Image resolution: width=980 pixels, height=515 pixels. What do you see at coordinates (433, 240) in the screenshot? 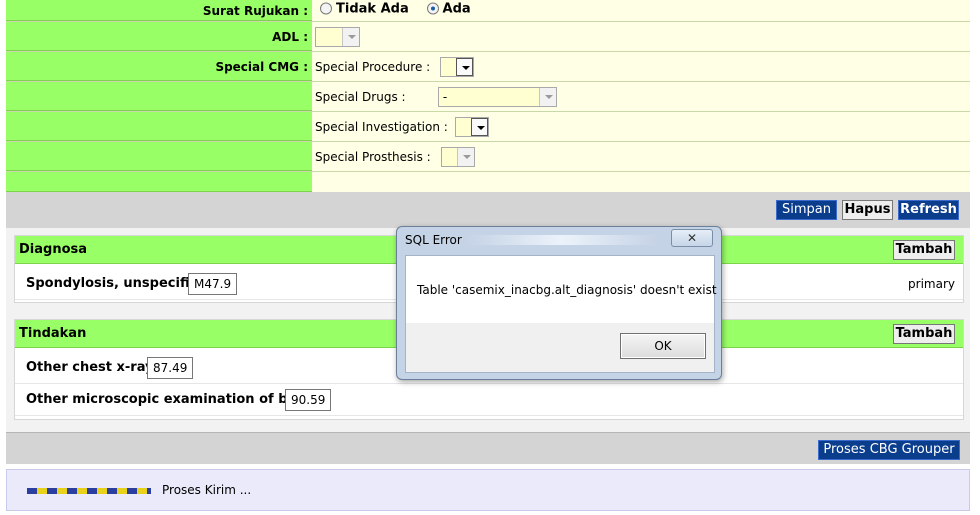
I see `dialog-title: SQL Error` at bounding box center [433, 240].